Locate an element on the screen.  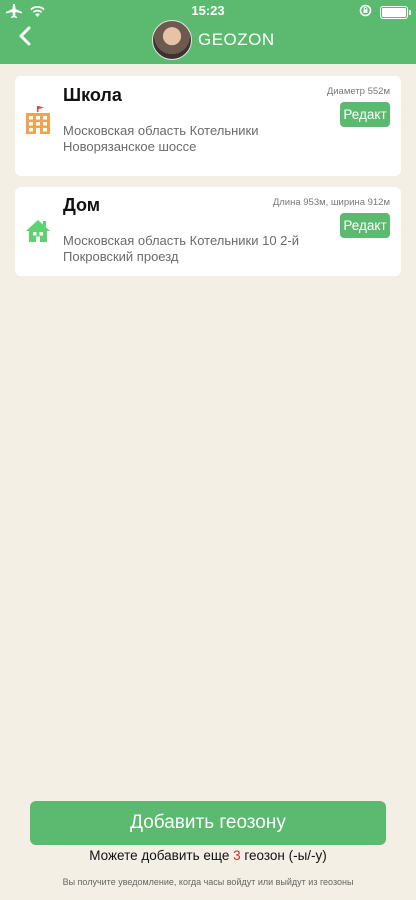
zone-name: Школа is located at coordinates (92, 95).